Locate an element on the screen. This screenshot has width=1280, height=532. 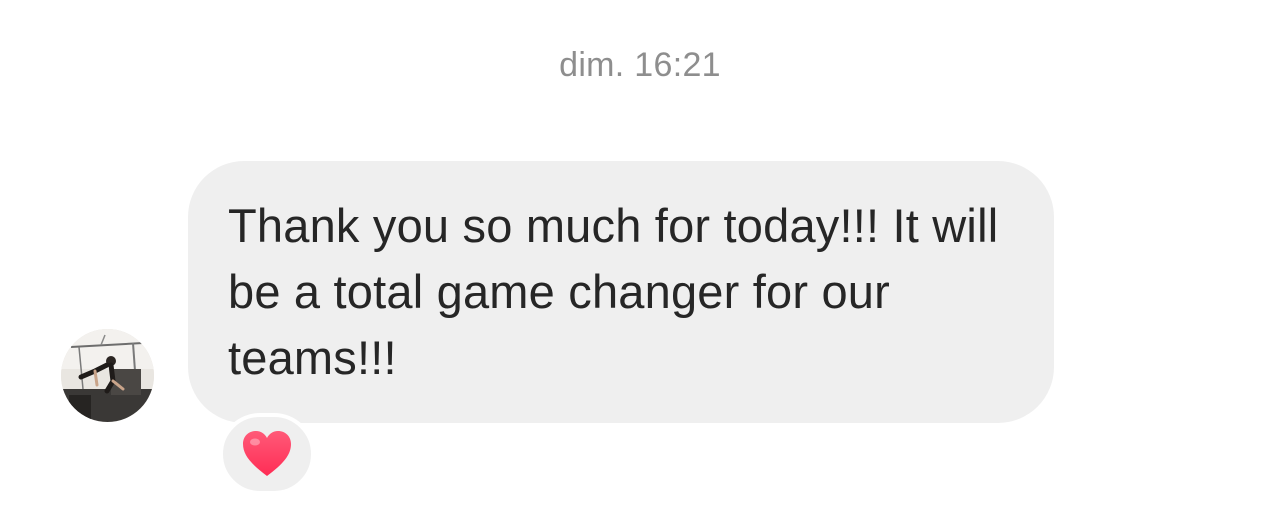
sender-avatar is located at coordinates (107, 375).